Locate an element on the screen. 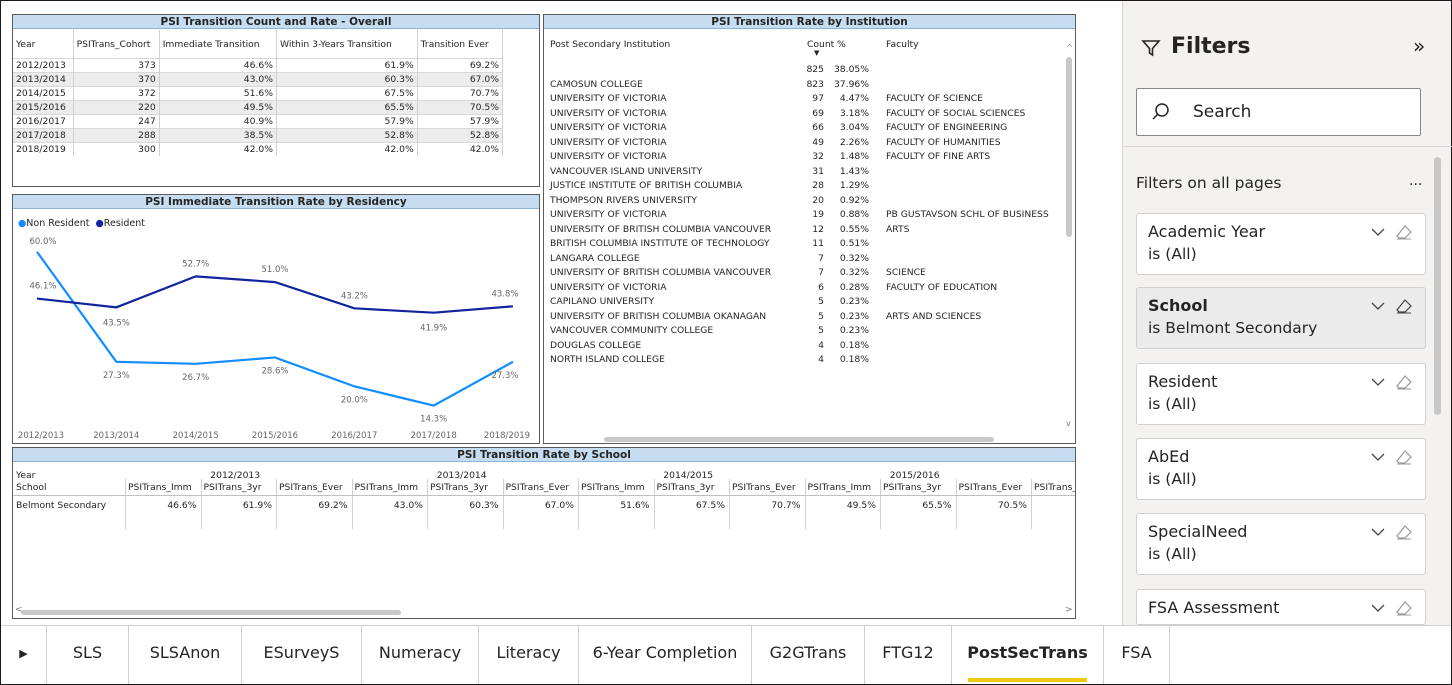  tab-6-year-completion: 6-Year Completion is located at coordinates (665, 655).